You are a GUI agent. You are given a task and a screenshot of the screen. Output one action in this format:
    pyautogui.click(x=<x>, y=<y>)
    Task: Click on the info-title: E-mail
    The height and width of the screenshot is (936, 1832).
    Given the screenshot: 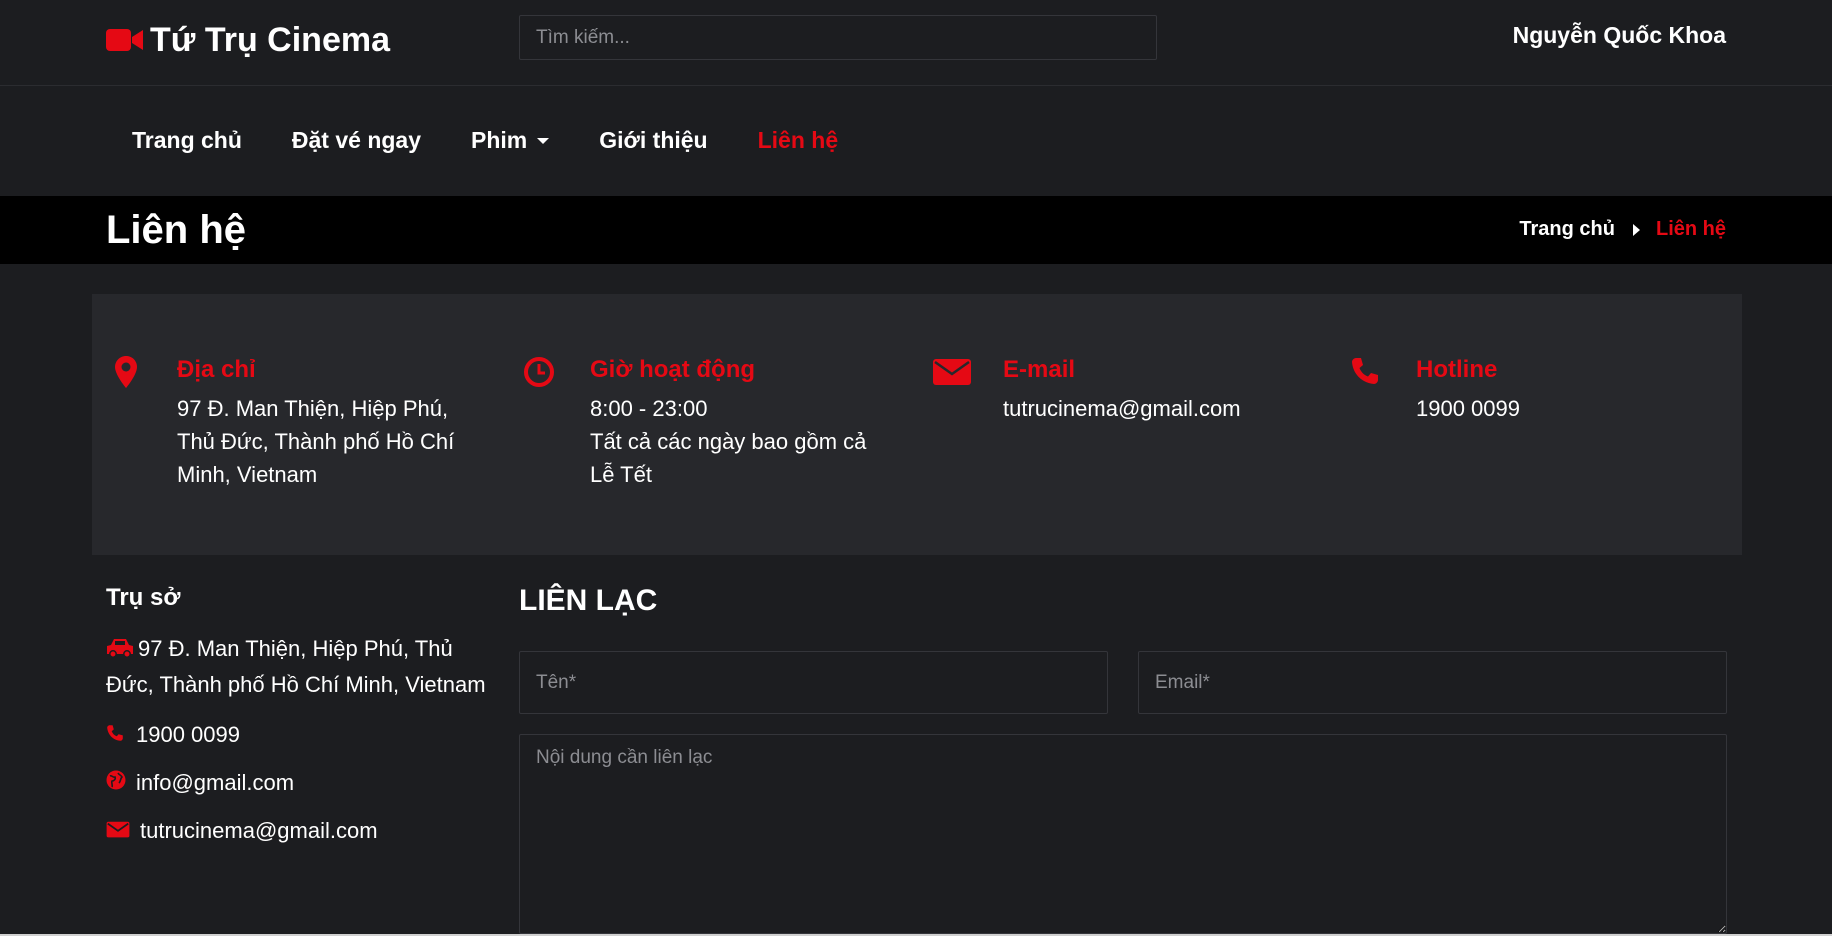 What is the action you would take?
    pyautogui.click(x=1039, y=369)
    